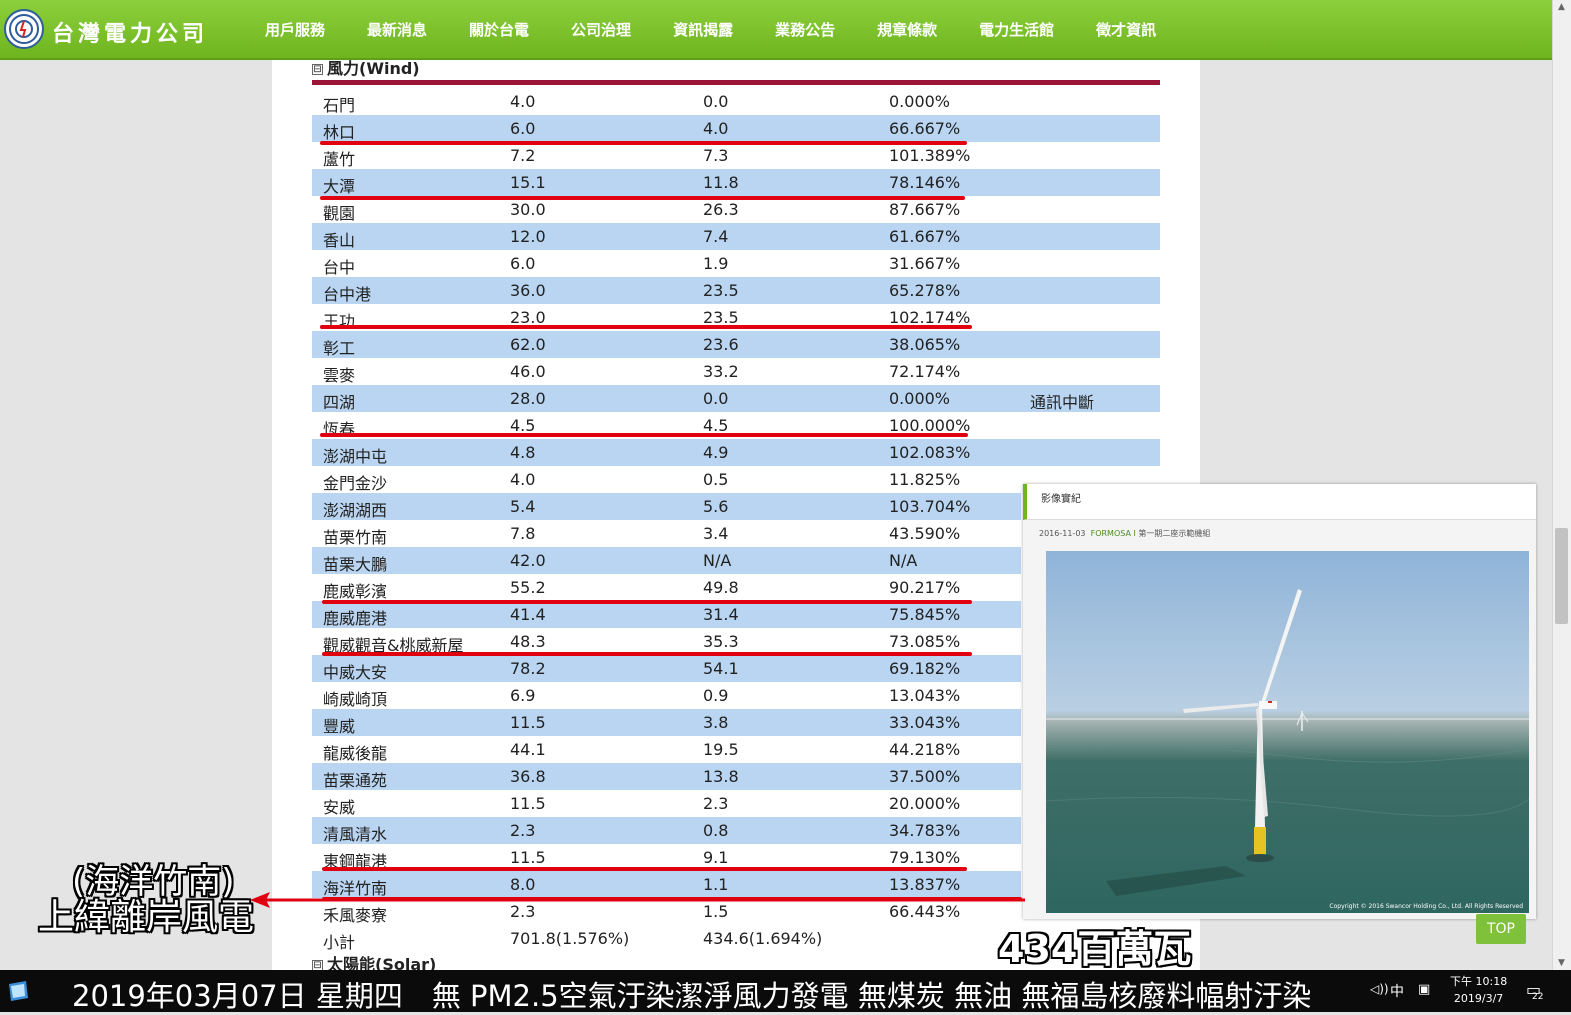 The image size is (1571, 1015). I want to click on nav-item: 最新消息, so click(397, 30).